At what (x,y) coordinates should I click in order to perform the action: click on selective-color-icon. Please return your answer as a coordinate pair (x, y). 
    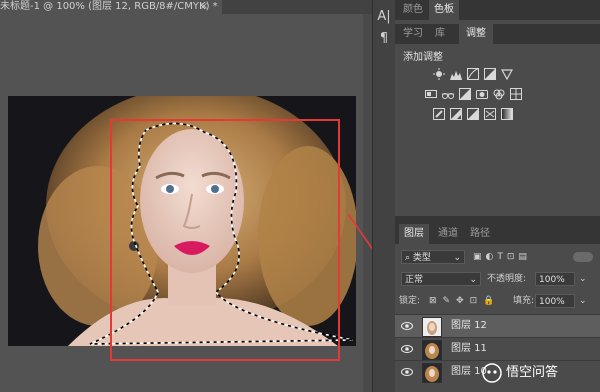
    Looking at the image, I should click on (490, 114).